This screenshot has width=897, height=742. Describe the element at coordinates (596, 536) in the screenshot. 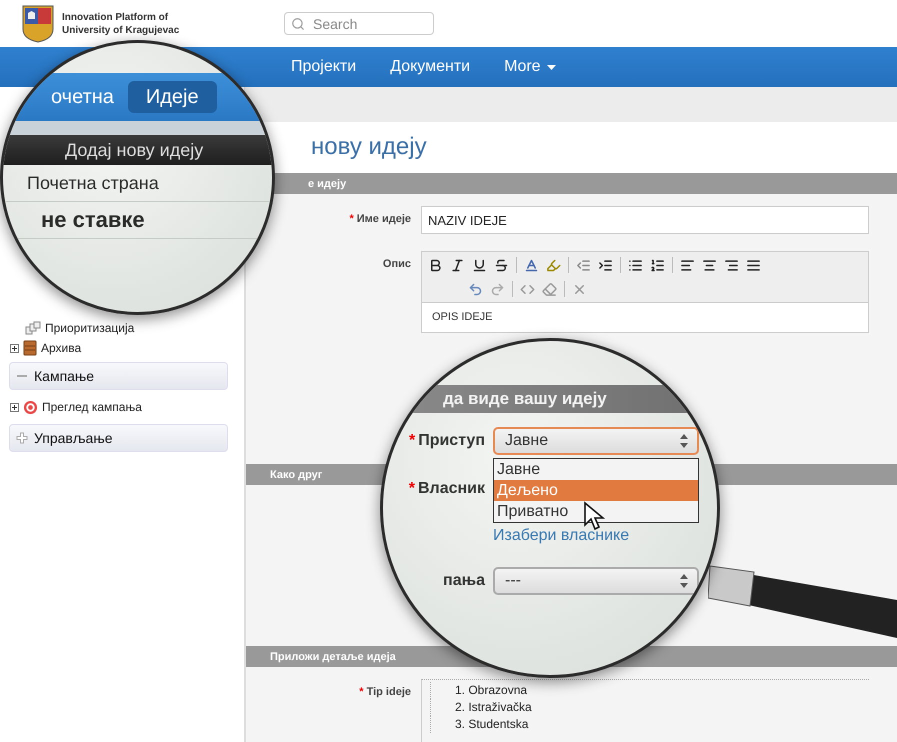

I see `choose-owners-link: Изабери власнике` at that location.